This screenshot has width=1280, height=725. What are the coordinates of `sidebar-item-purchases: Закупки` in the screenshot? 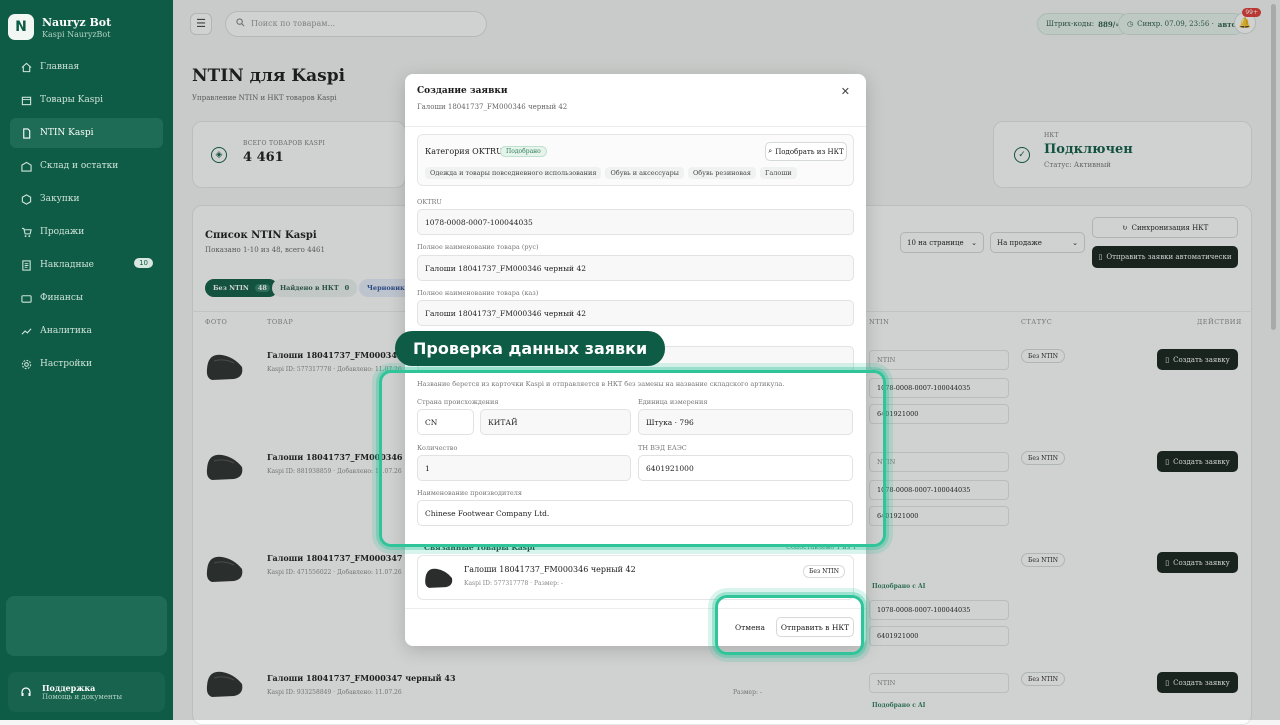 It's located at (86, 199).